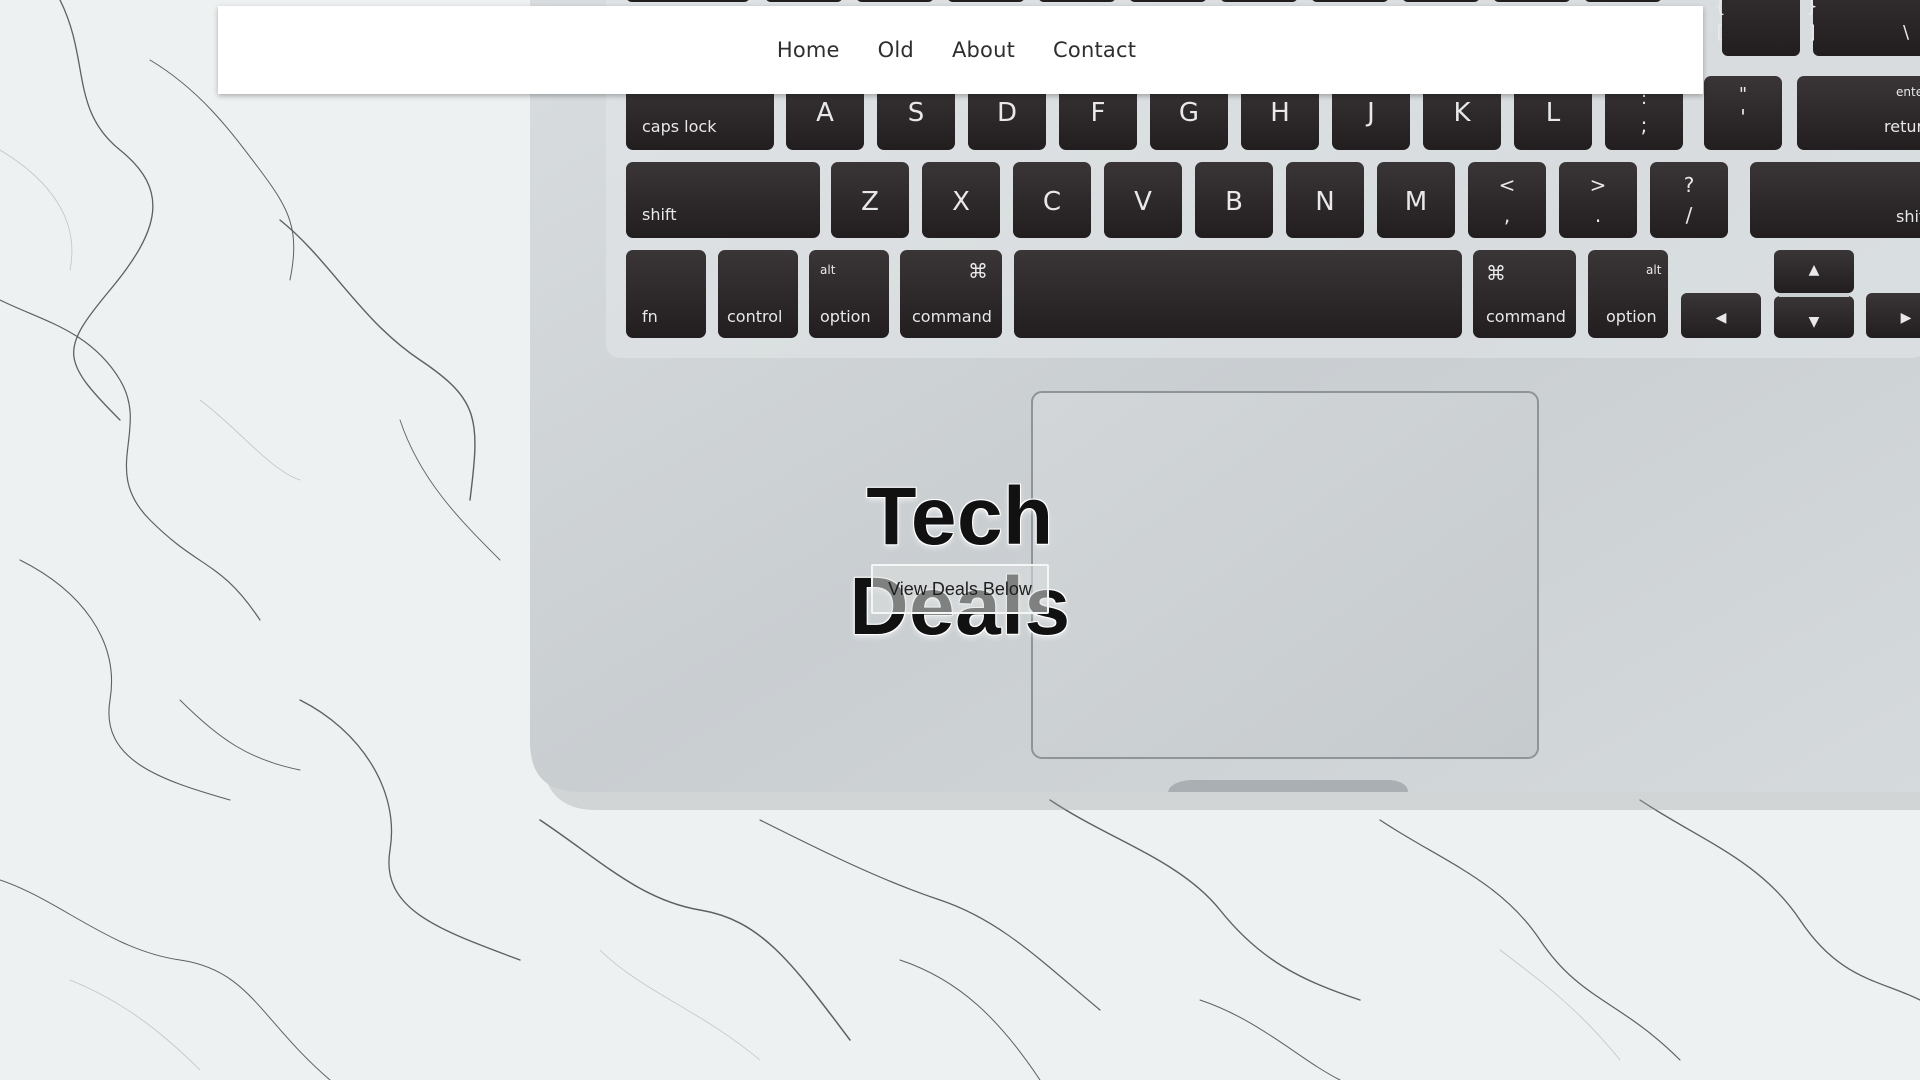  Describe the element at coordinates (1811, 32) in the screenshot. I see `key-label: ]` at that location.